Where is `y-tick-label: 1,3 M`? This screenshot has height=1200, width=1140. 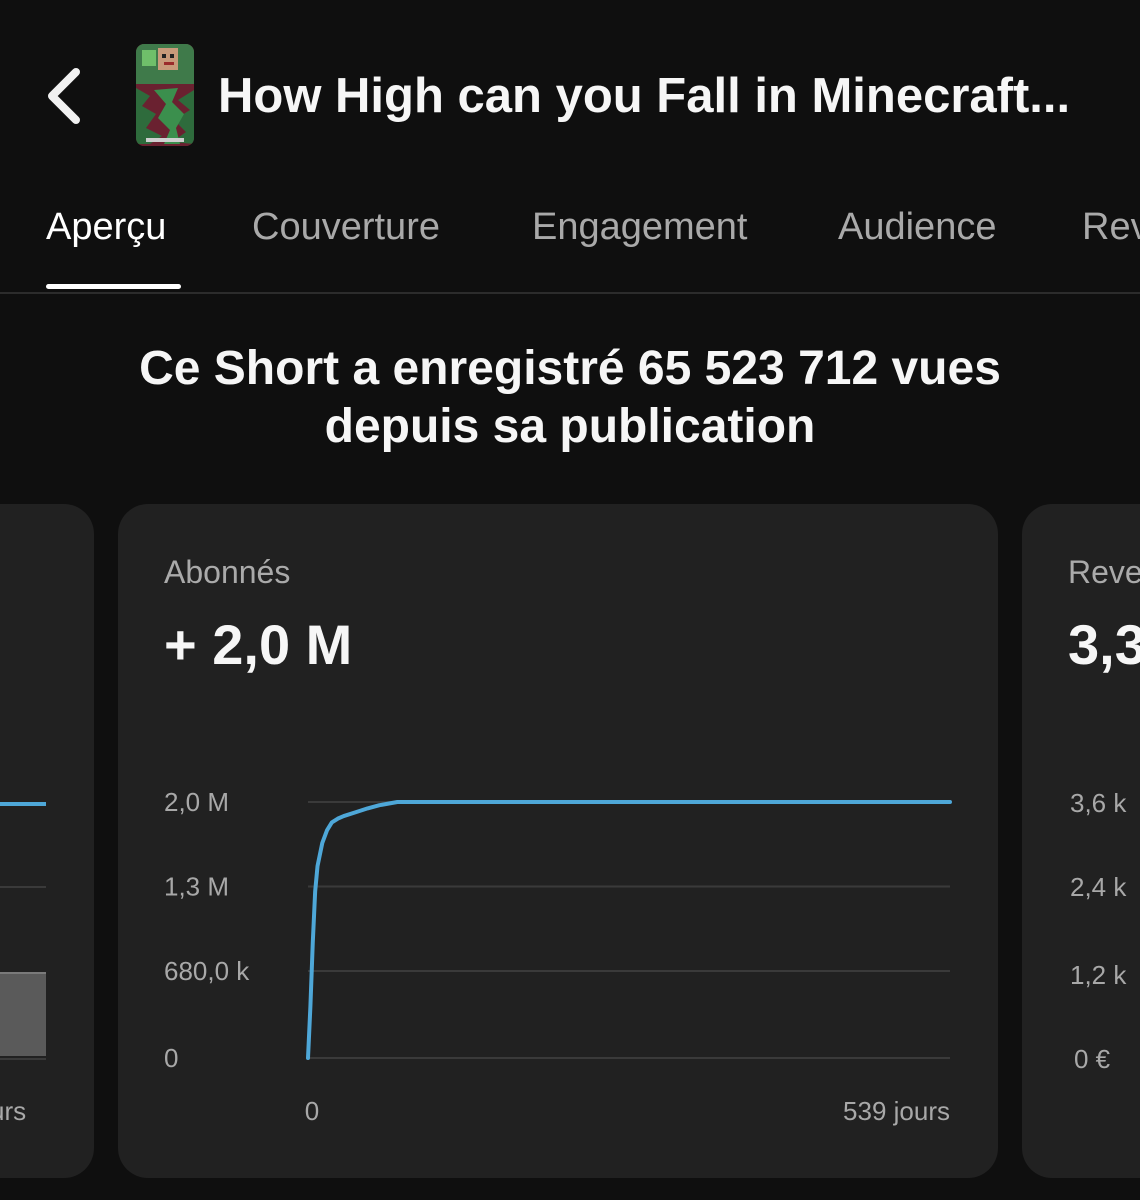
y-tick-label: 1,3 M is located at coordinates (196, 886).